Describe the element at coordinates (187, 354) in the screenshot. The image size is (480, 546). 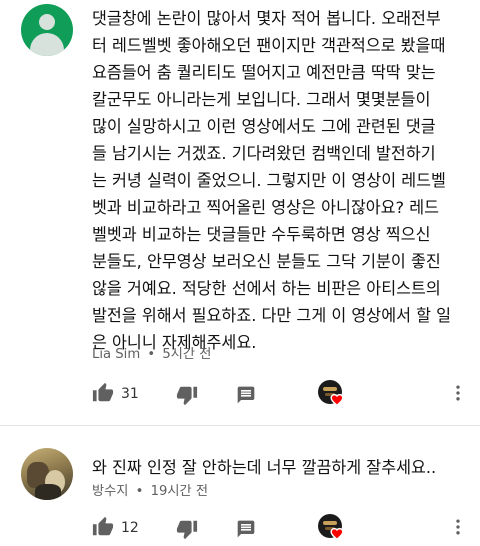
I see `comment-time: 5시간 전` at that location.